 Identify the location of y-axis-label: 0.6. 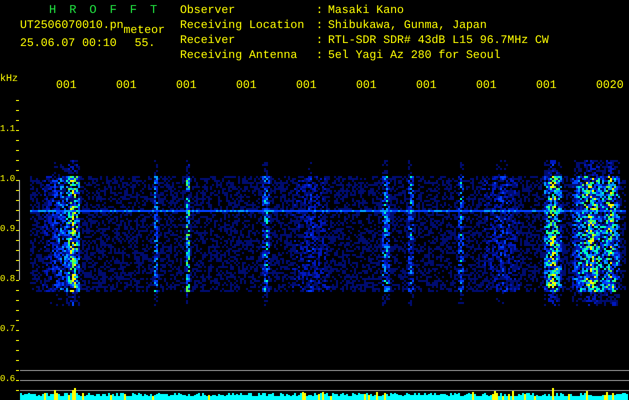
(8, 380).